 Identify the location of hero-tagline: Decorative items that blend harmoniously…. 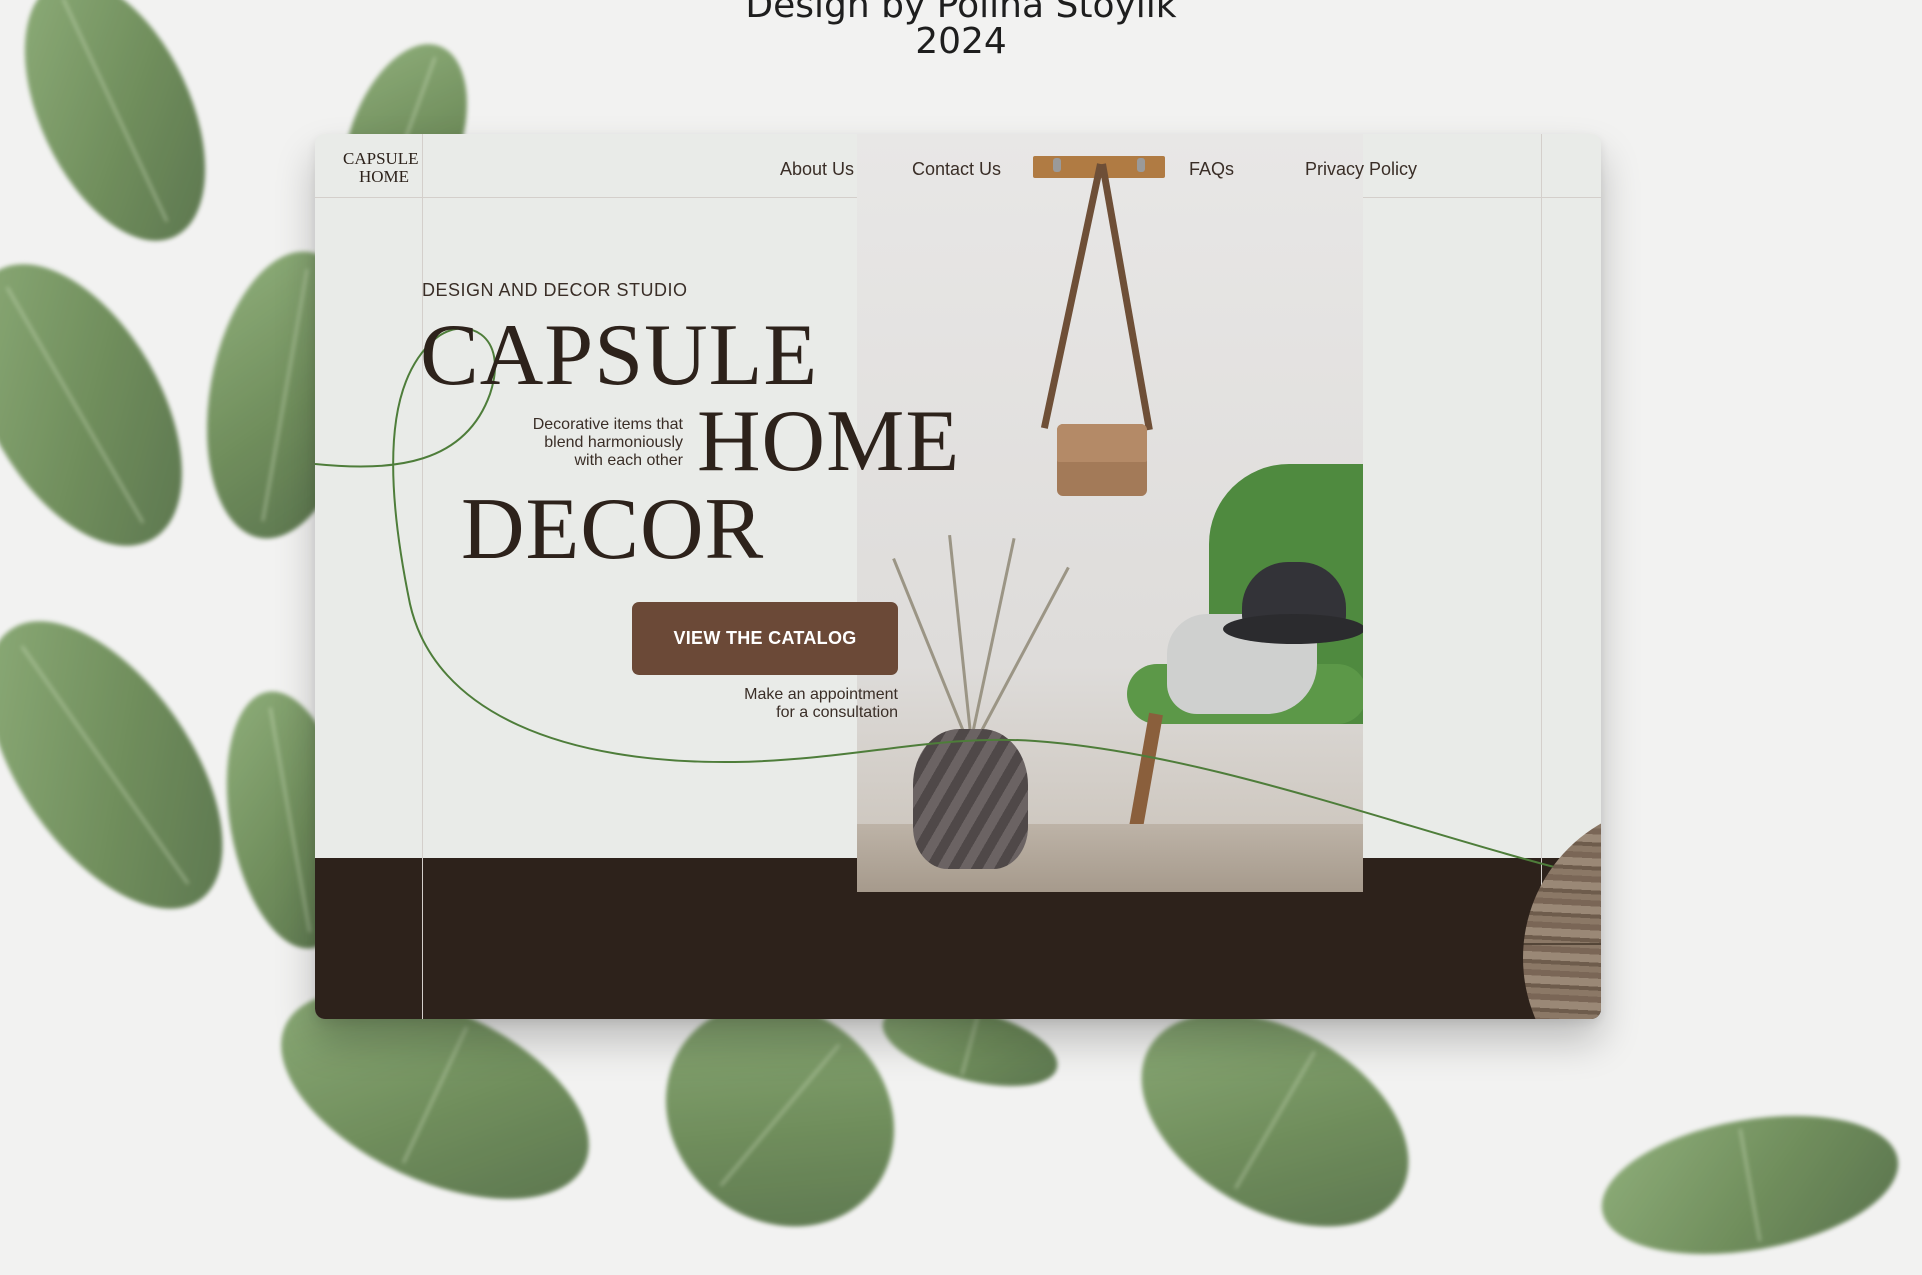
(579, 443).